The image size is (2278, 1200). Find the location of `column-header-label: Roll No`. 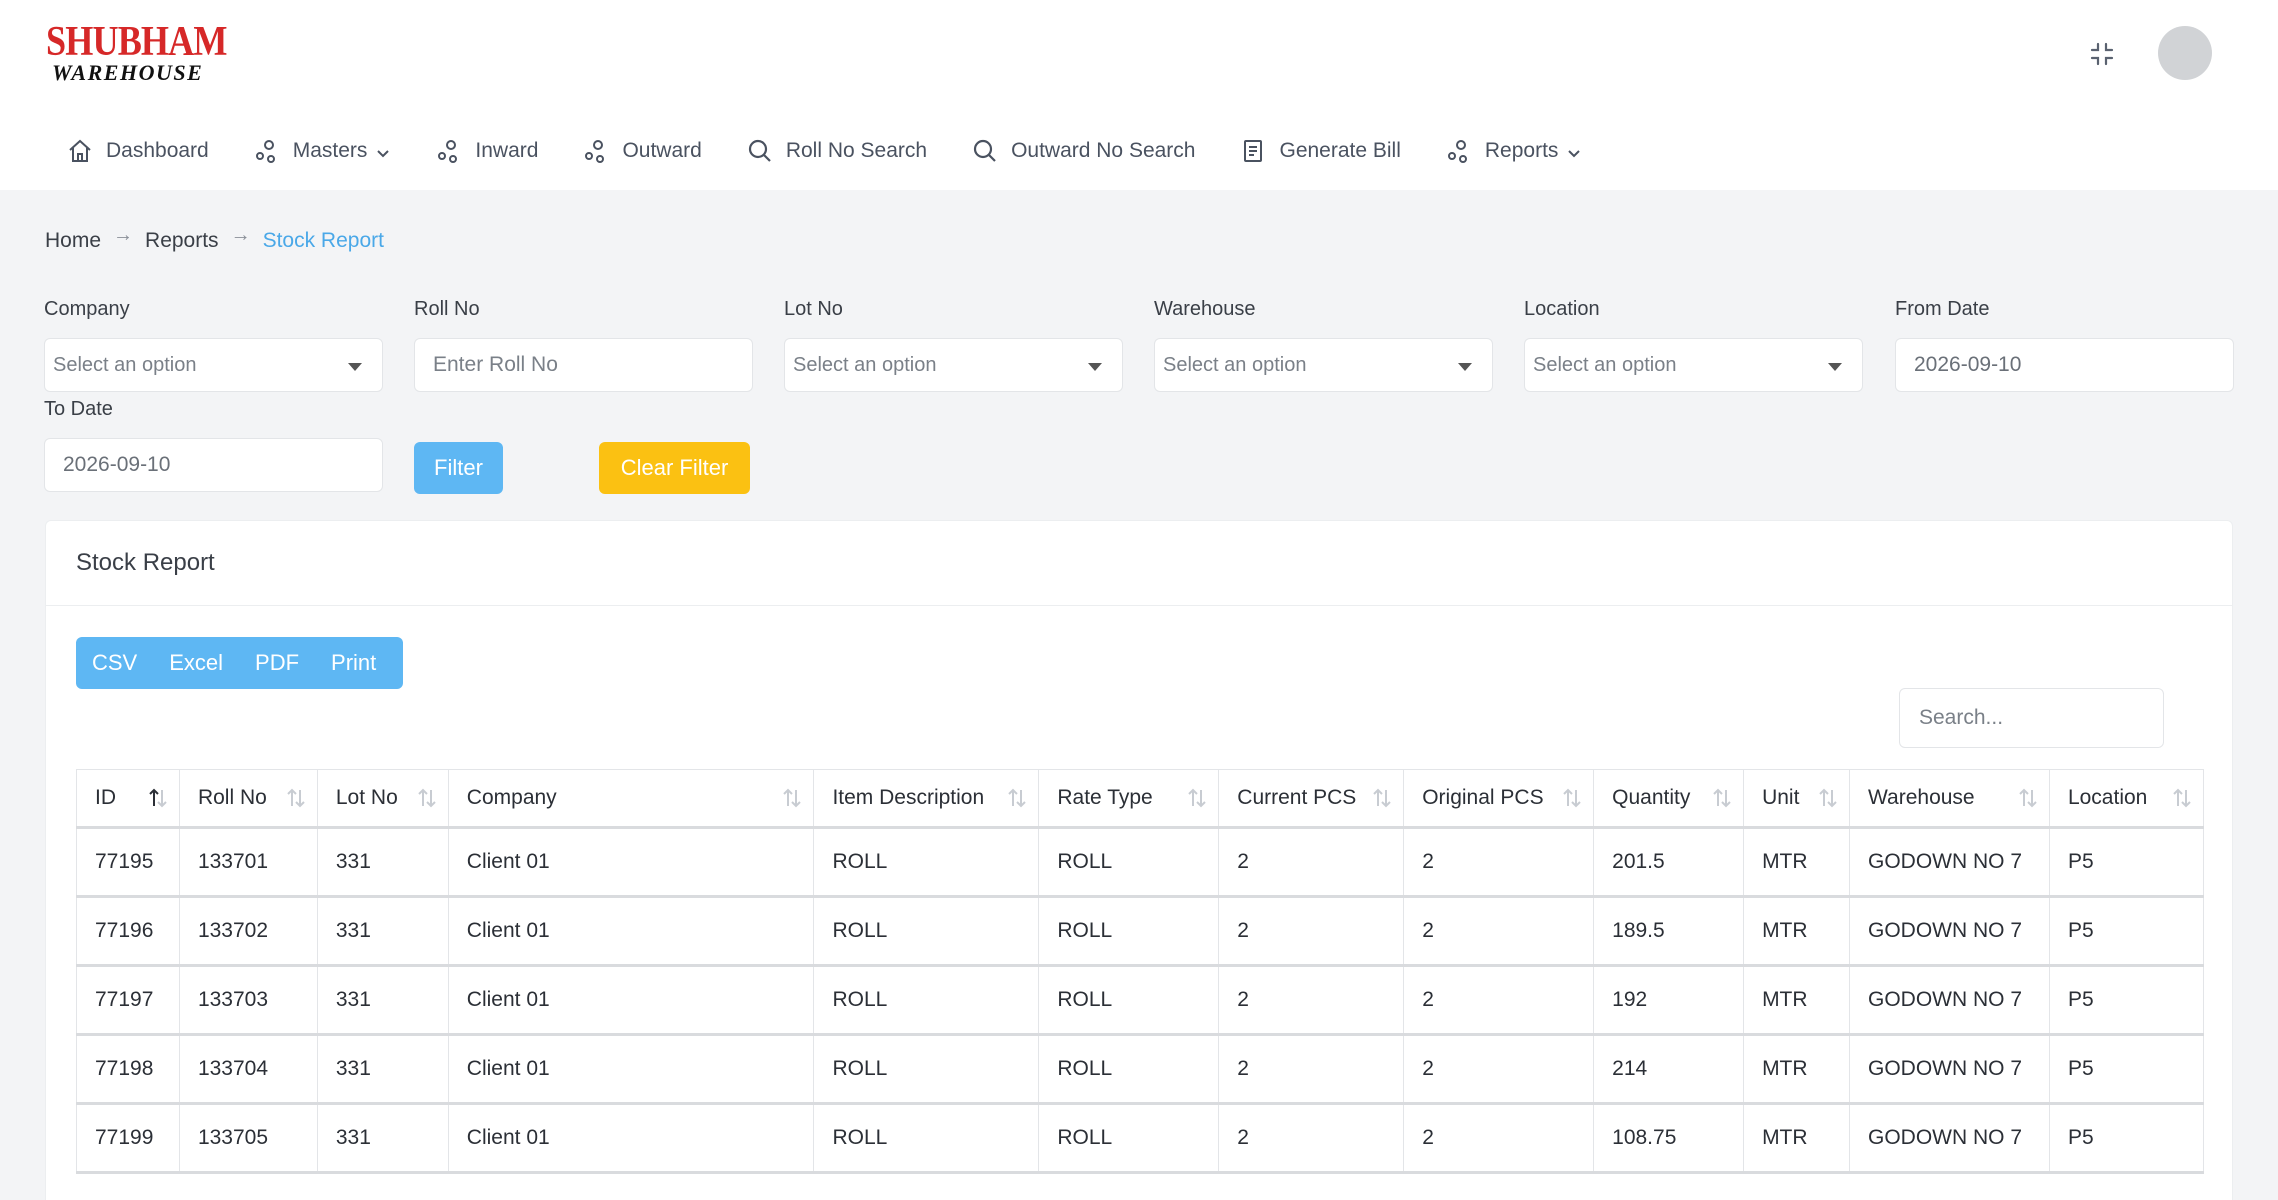

column-header-label: Roll No is located at coordinates (232, 797).